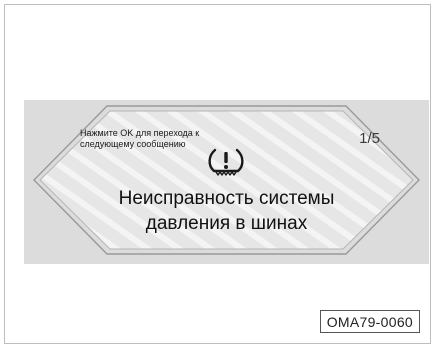  What do you see at coordinates (226, 211) in the screenshot?
I see `tire-pressure-warning-message: Неисправность системы давления в шинах` at bounding box center [226, 211].